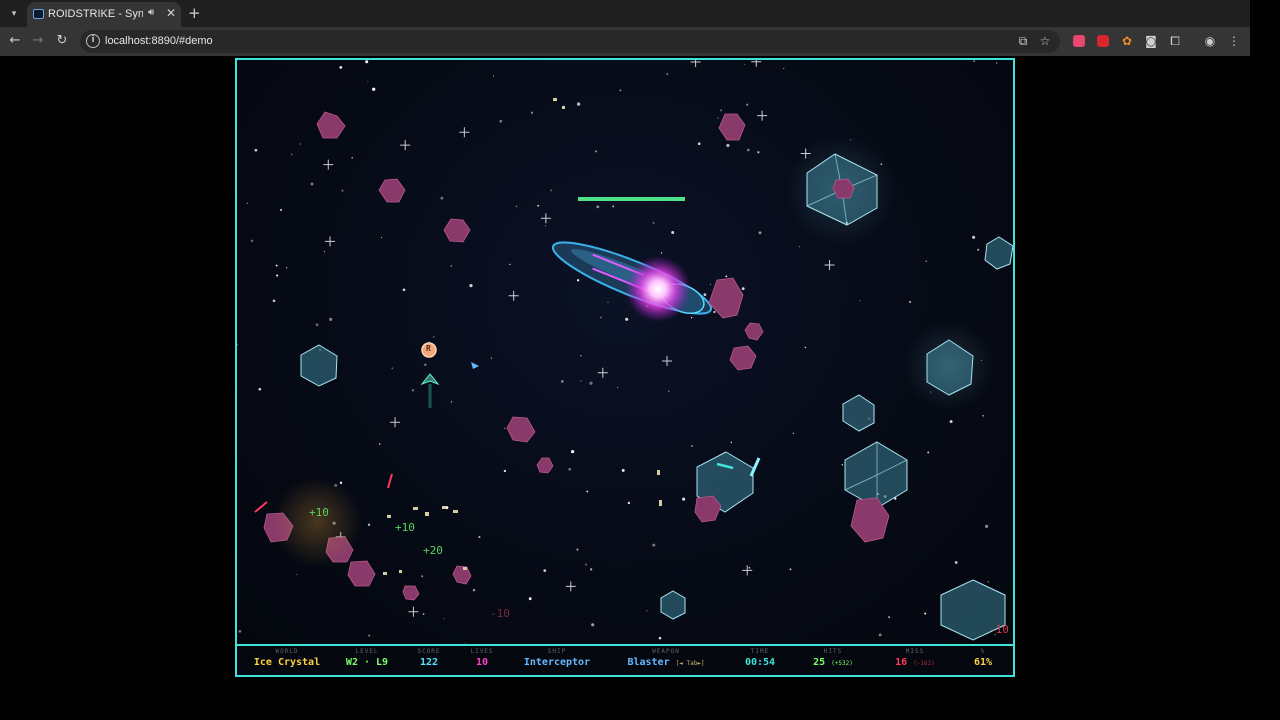 This screenshot has width=1280, height=720. What do you see at coordinates (842, 663) in the screenshot?
I see `hud-hits-points: (+532)` at bounding box center [842, 663].